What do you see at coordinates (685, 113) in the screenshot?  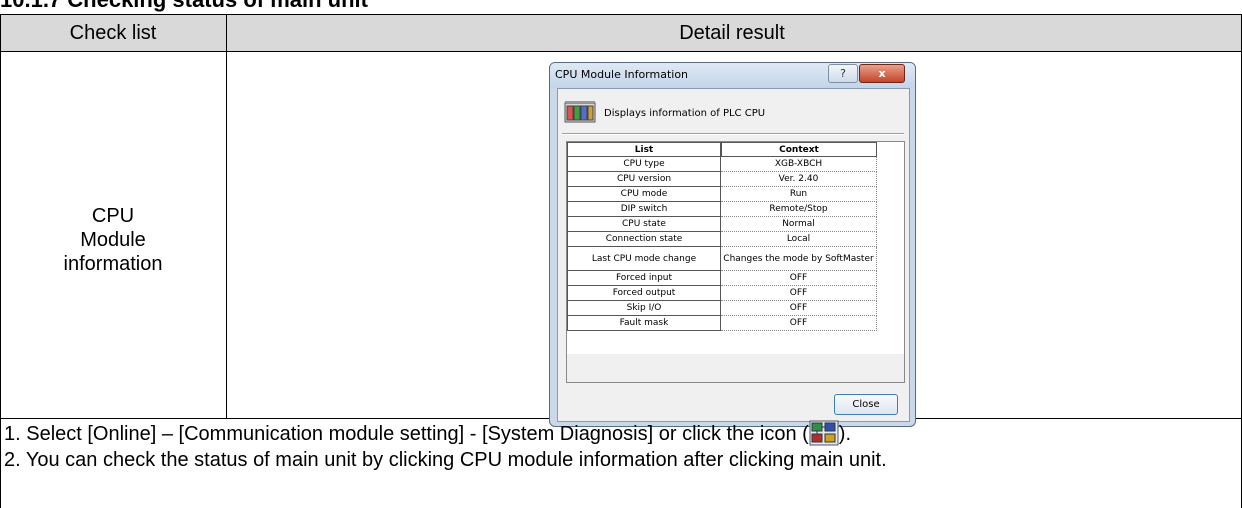 I see `dialog-description: Displays information of PLC CPU` at bounding box center [685, 113].